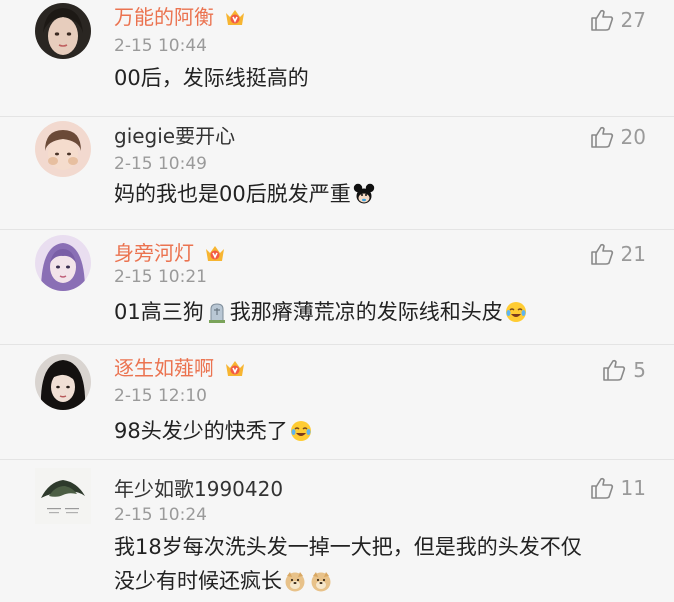 The image size is (674, 602). I want to click on username: 身旁河灯, so click(170, 253).